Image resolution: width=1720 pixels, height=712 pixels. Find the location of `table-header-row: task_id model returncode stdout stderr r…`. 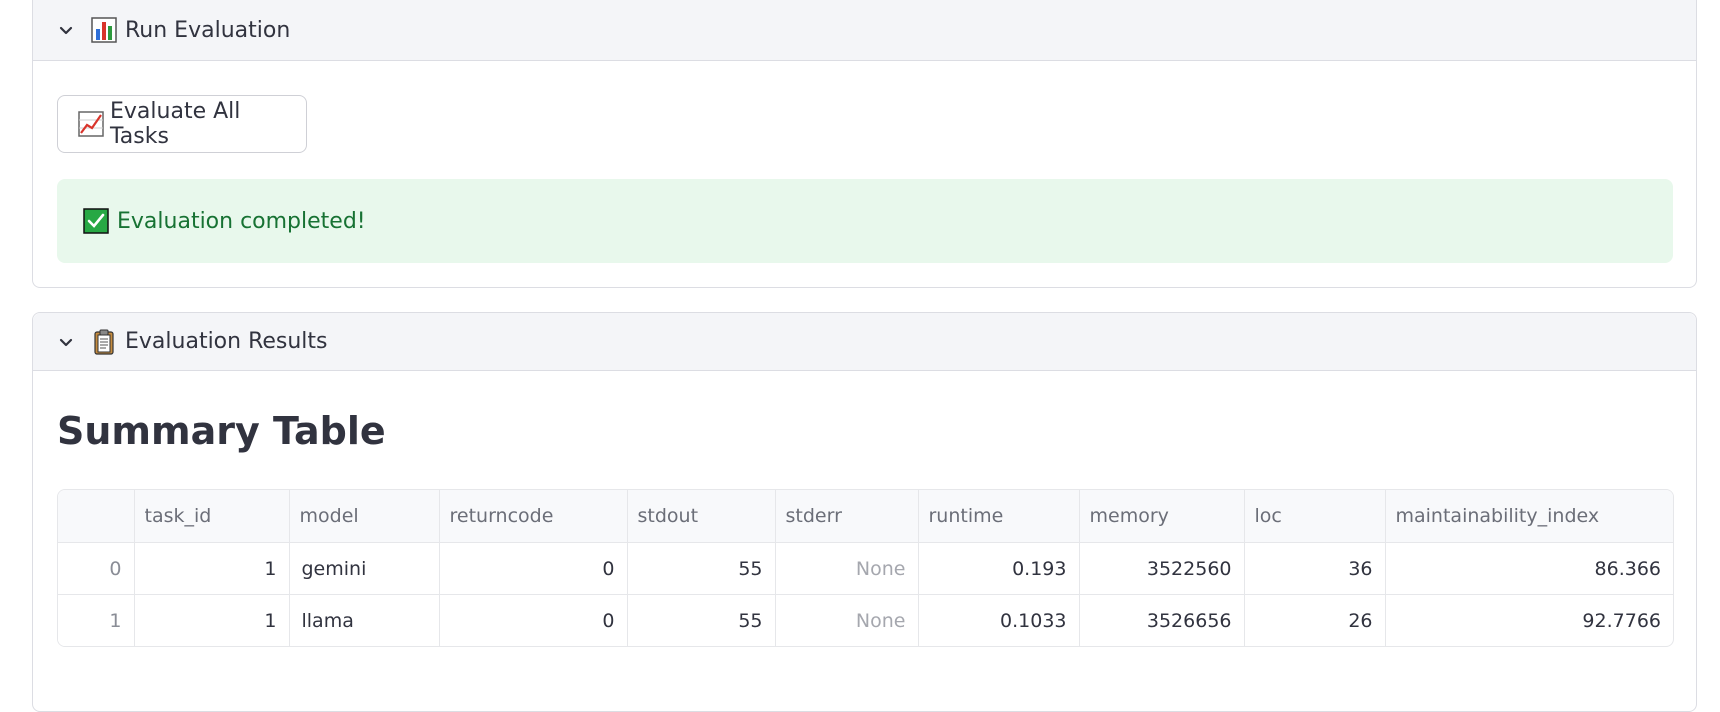

table-header-row: task_id model returncode stdout stderr r… is located at coordinates (865, 516).